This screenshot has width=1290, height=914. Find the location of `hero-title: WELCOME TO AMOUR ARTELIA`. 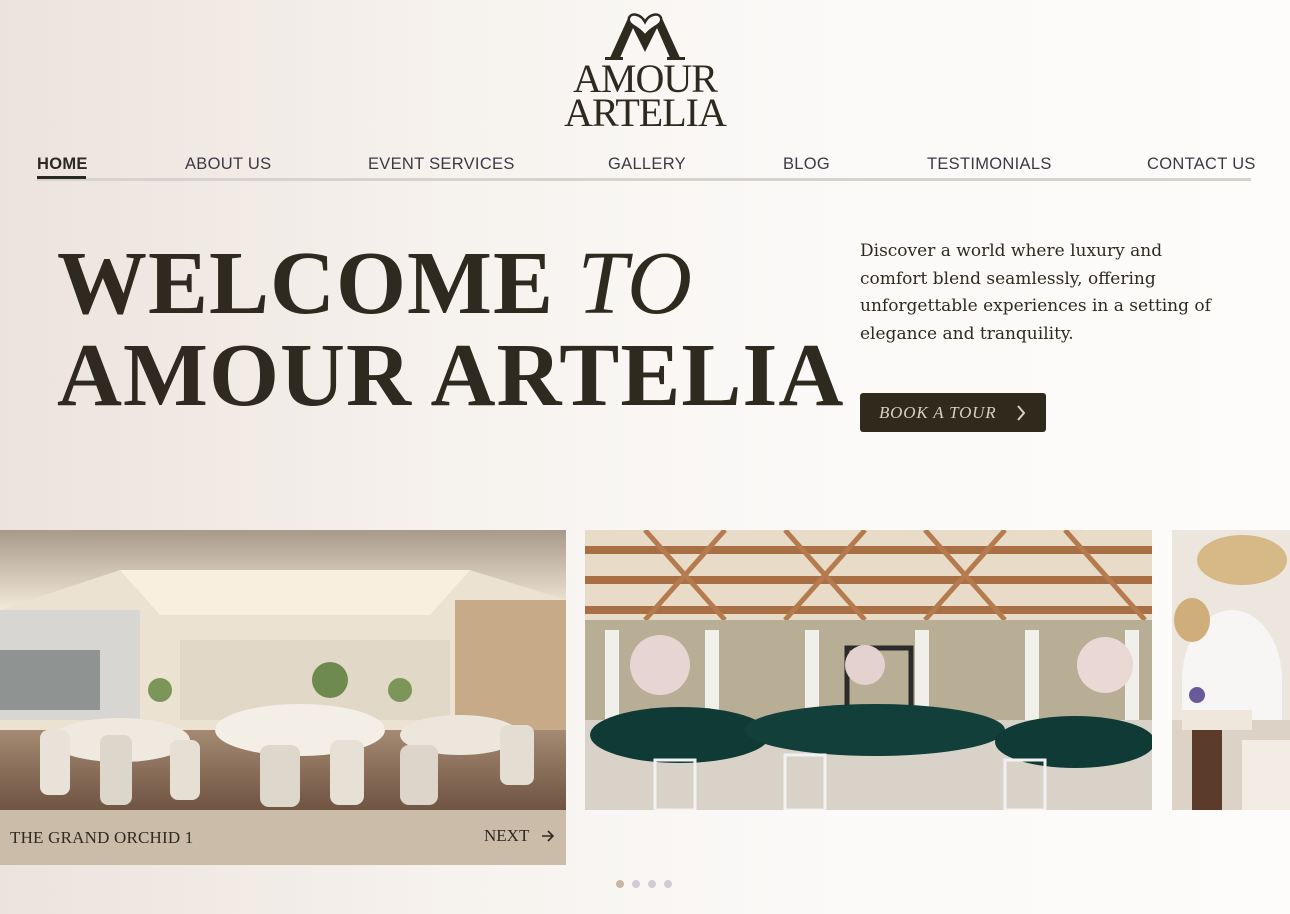

hero-title: WELCOME TO AMOUR ARTELIA is located at coordinates (450, 330).